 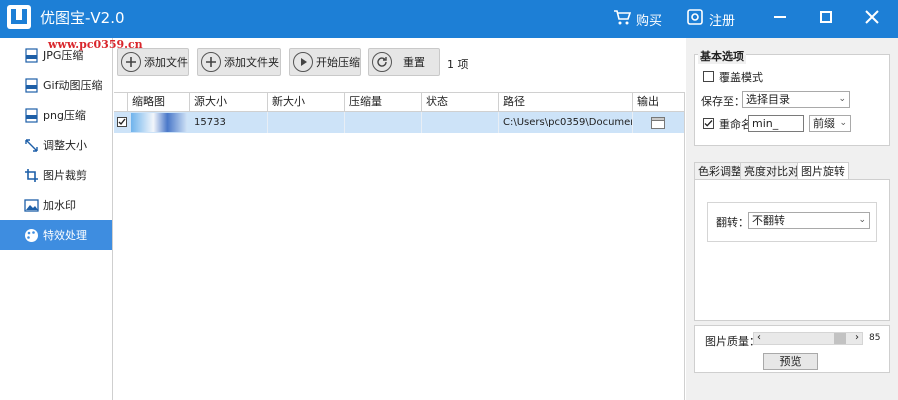 I want to click on register-button: 注册, so click(x=710, y=19).